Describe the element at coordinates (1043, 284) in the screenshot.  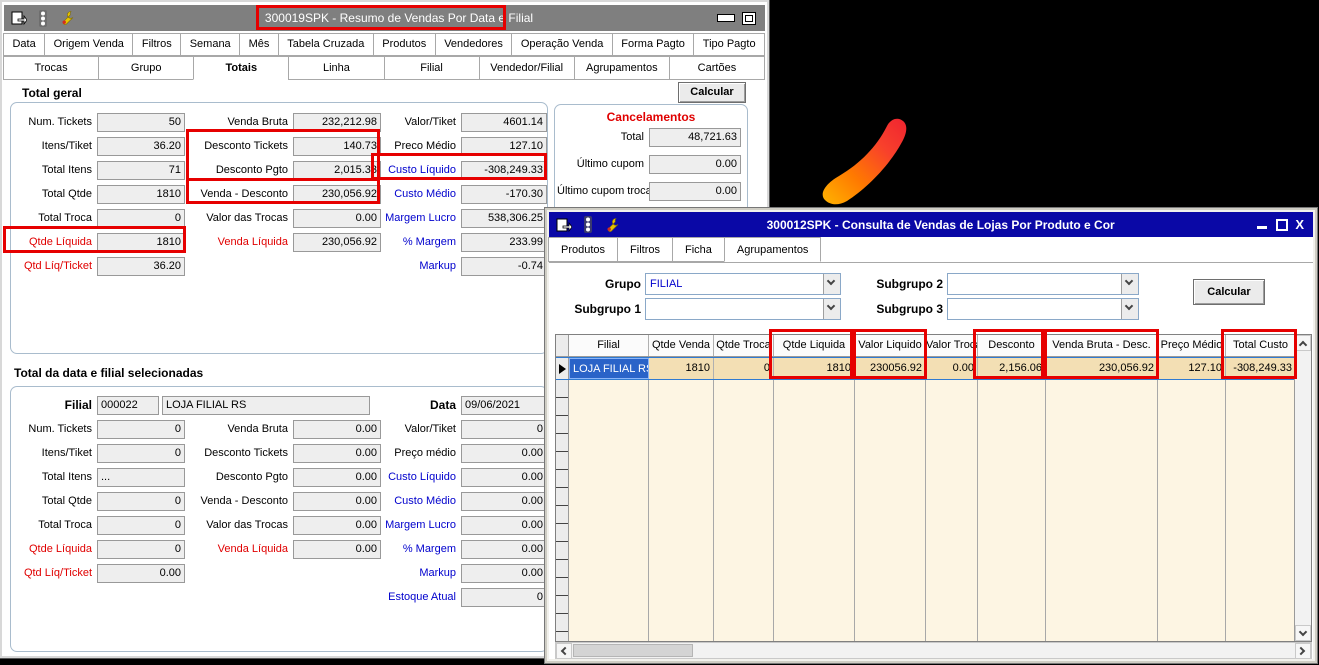
I see `subgrupo2-select` at that location.